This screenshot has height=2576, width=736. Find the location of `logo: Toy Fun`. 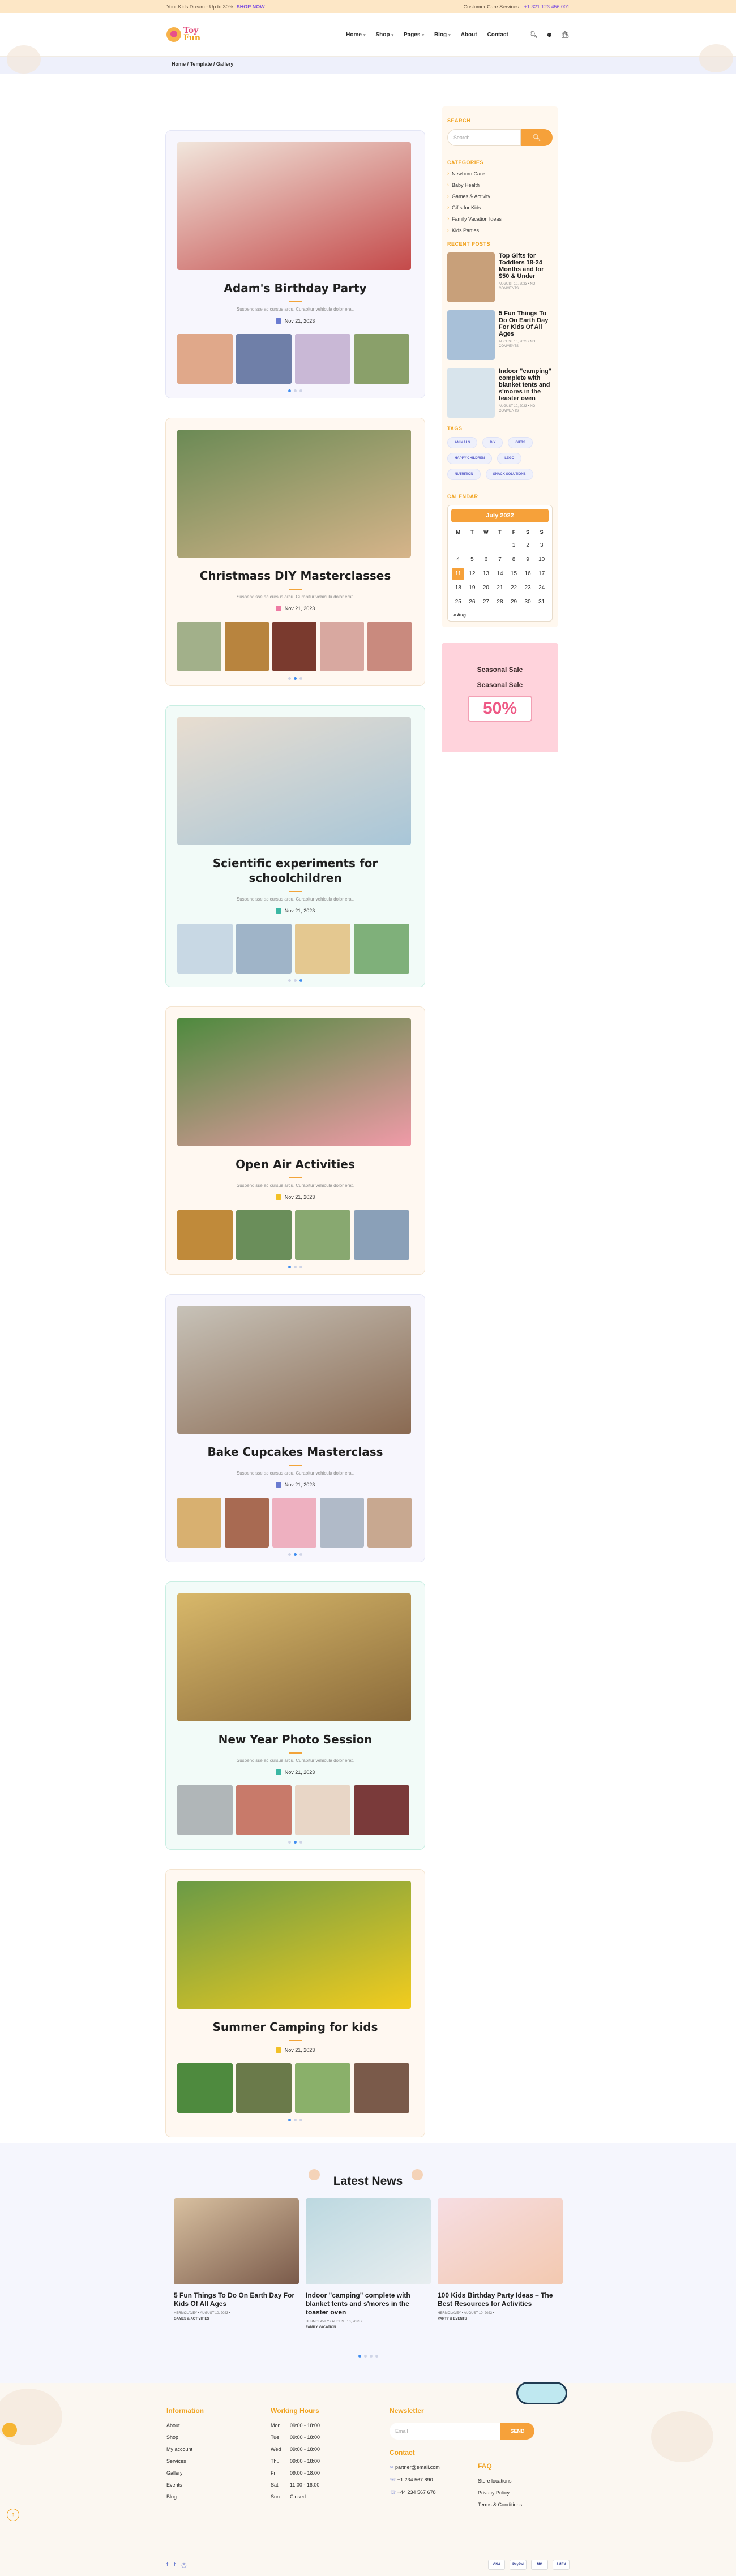

logo: Toy Fun is located at coordinates (183, 34).